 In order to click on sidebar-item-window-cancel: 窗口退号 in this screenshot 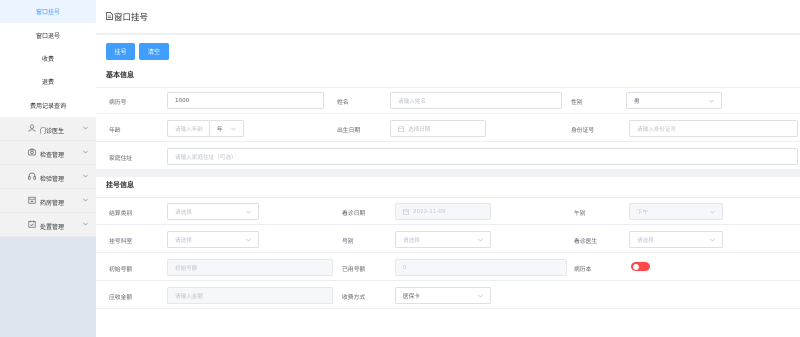, I will do `click(48, 34)`.